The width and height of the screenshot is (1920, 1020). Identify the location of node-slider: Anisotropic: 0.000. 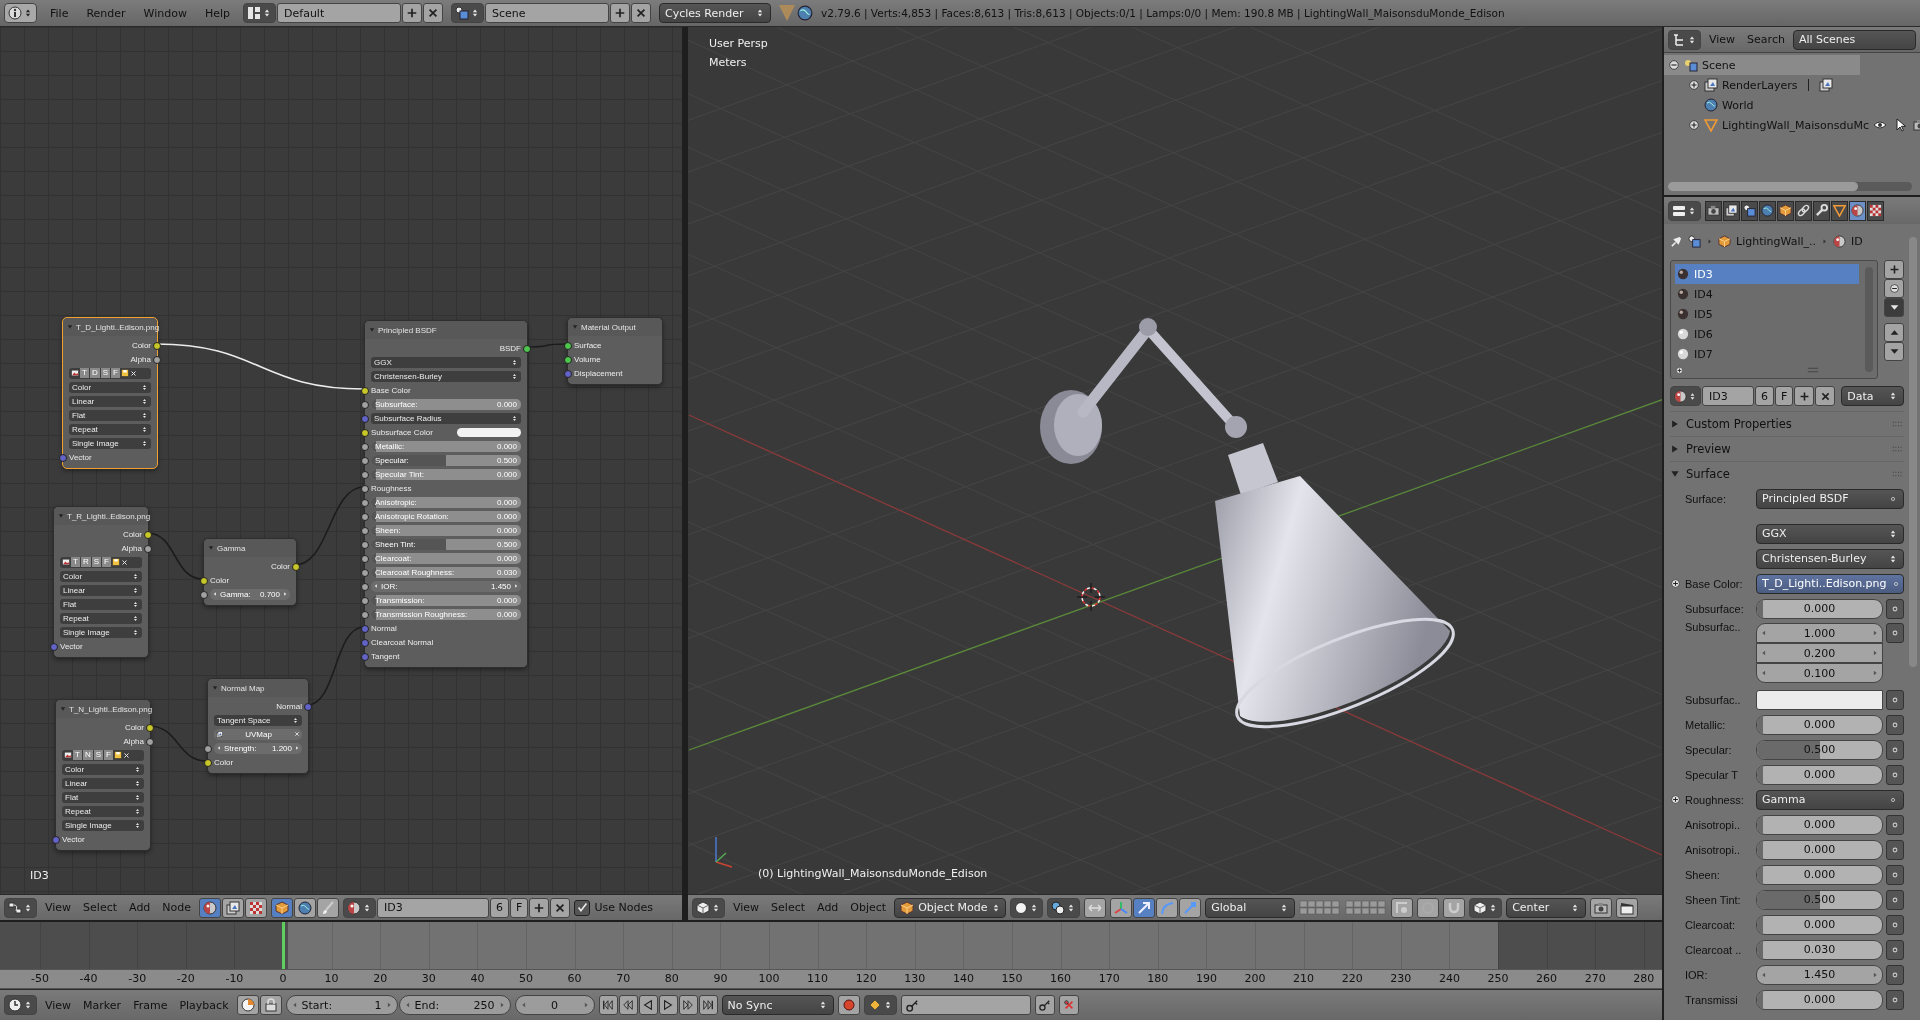
(446, 502).